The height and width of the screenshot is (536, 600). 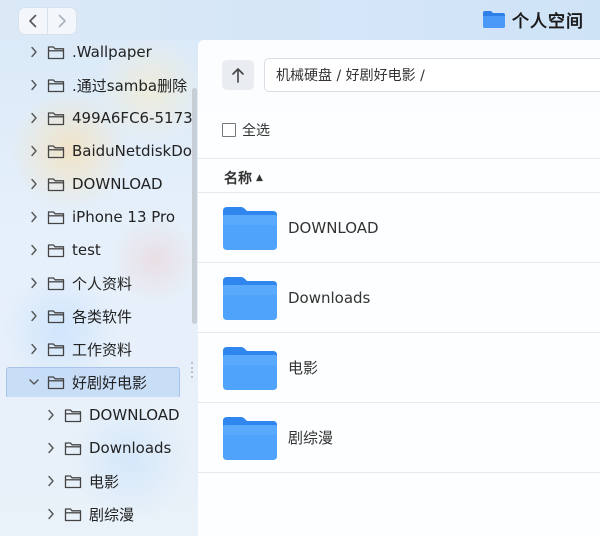 What do you see at coordinates (112, 514) in the screenshot?
I see `sidebar-item-label: 剧综漫` at bounding box center [112, 514].